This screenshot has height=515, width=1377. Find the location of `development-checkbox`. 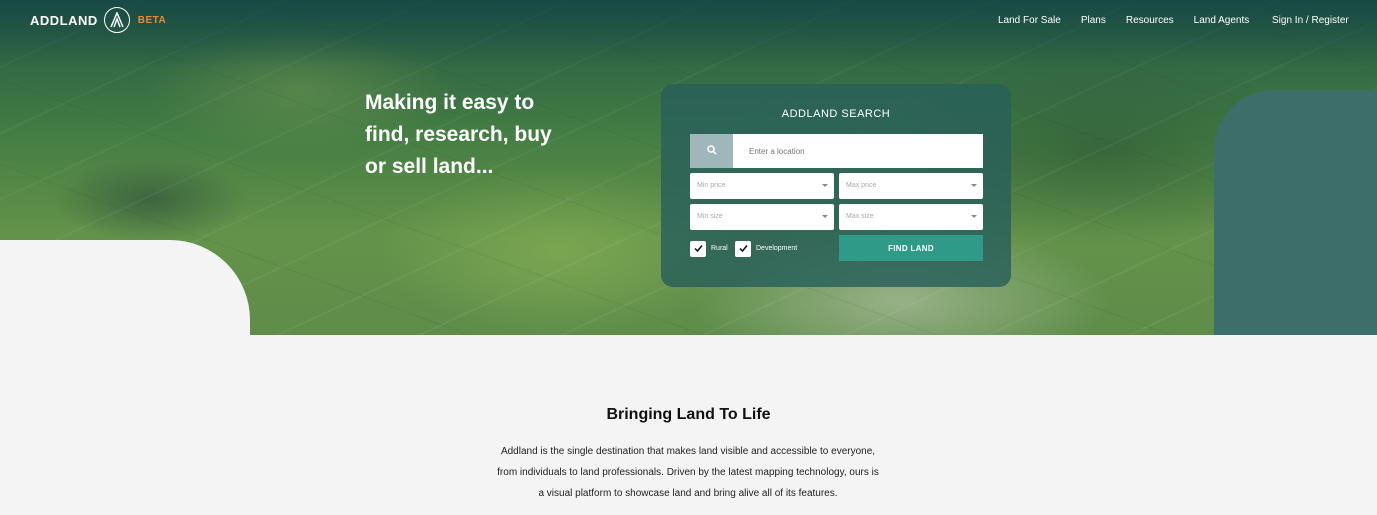

development-checkbox is located at coordinates (743, 249).